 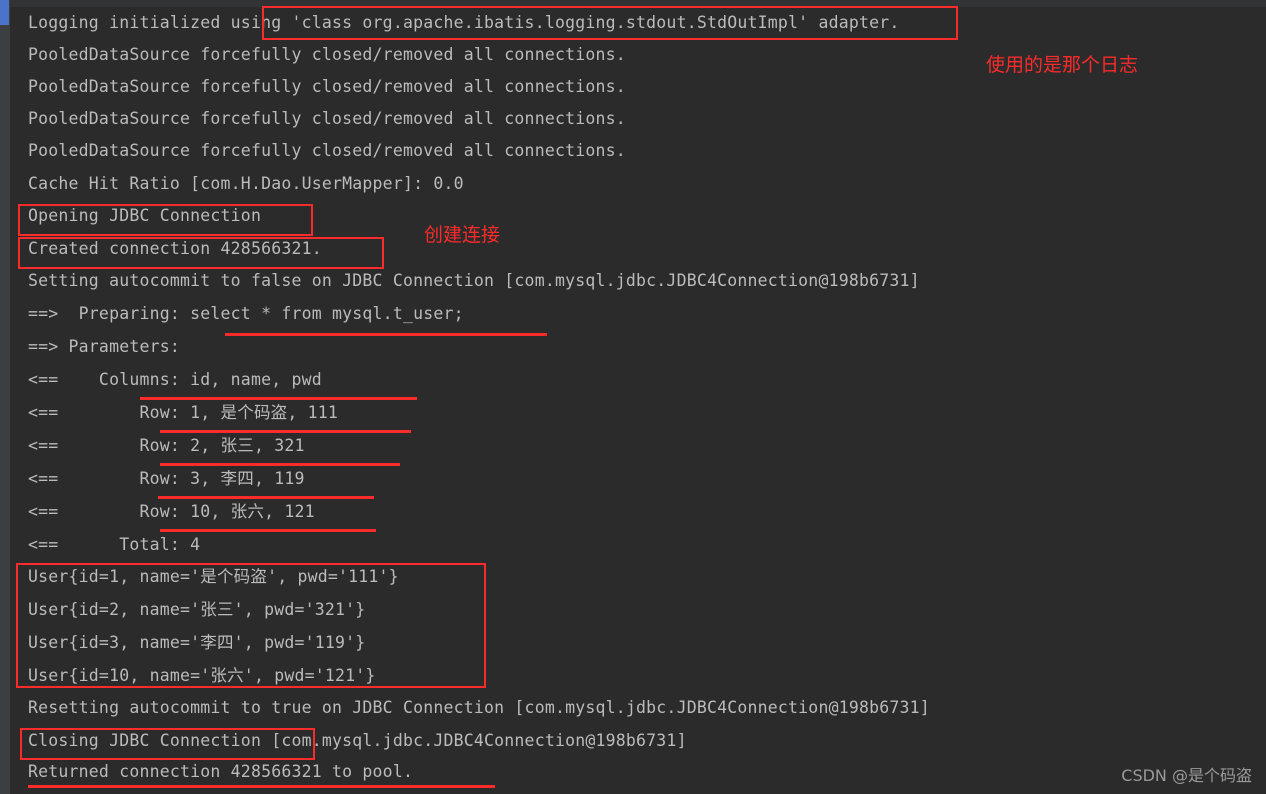 I want to click on underline-columns, so click(x=278, y=398).